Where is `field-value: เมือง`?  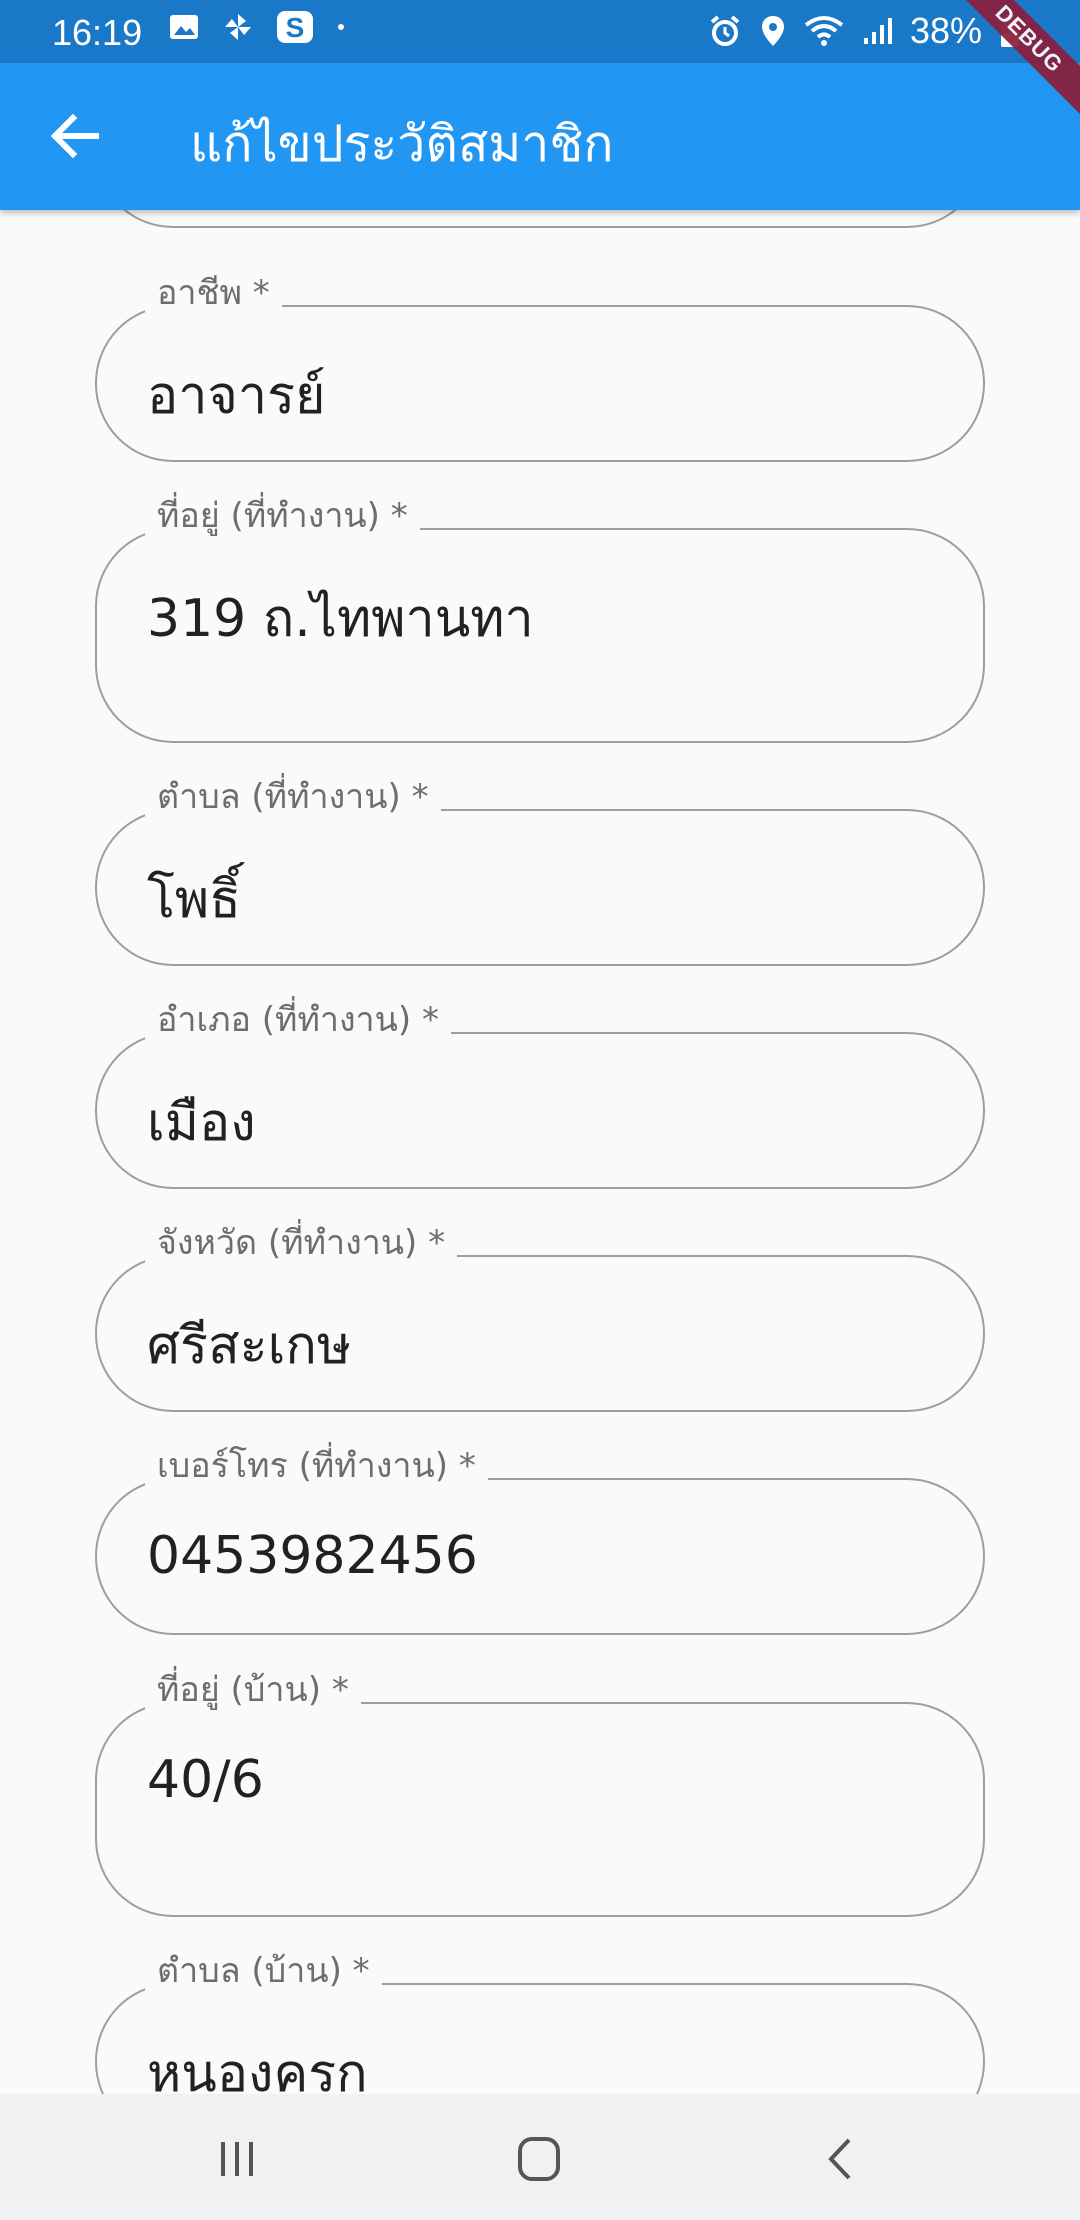 field-value: เมือง is located at coordinates (201, 1121).